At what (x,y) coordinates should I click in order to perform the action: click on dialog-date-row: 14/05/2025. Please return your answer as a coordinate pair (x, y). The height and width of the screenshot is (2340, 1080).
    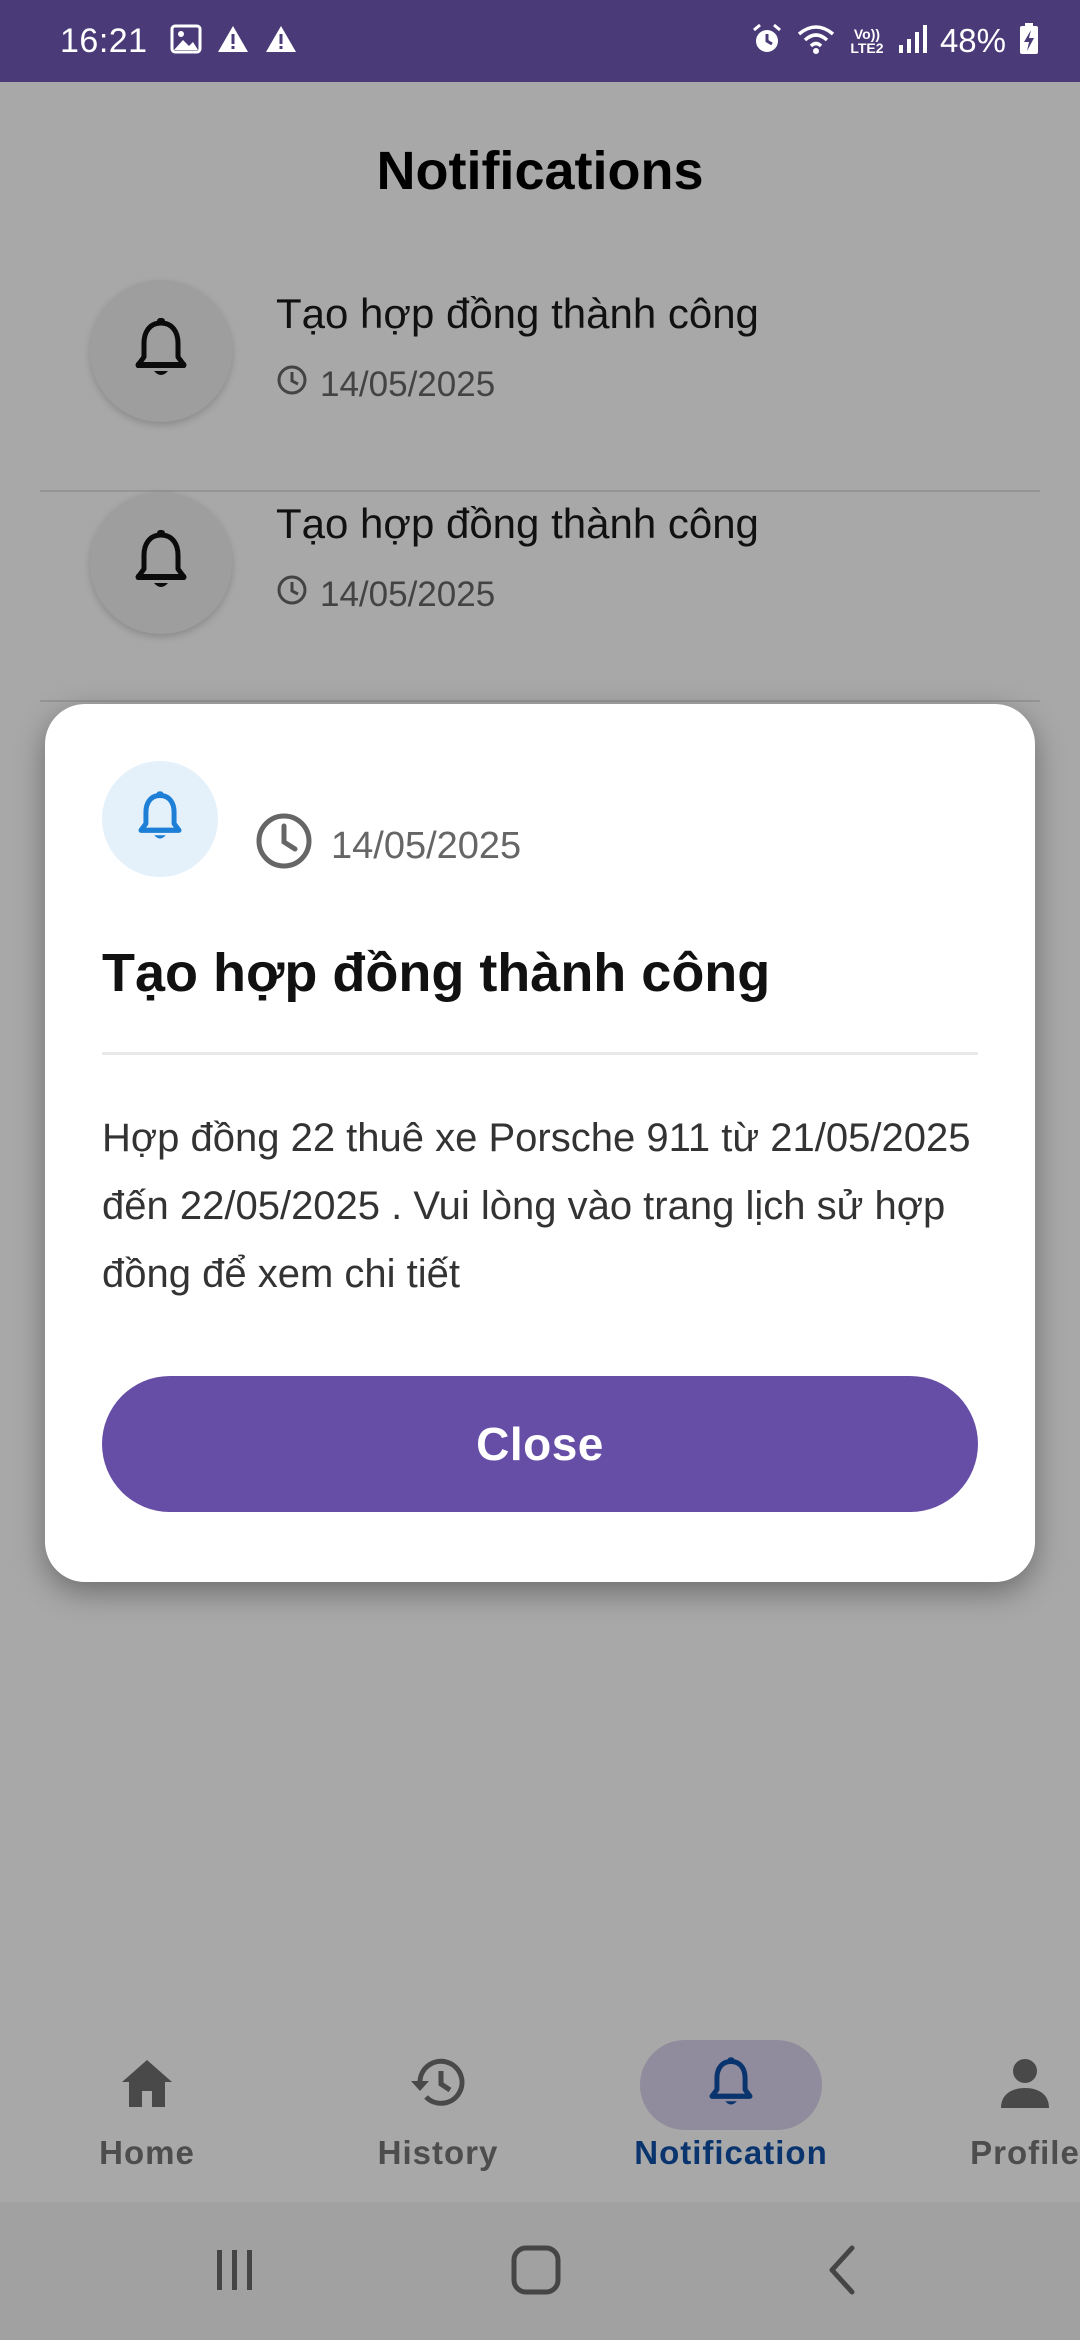
    Looking at the image, I should click on (388, 846).